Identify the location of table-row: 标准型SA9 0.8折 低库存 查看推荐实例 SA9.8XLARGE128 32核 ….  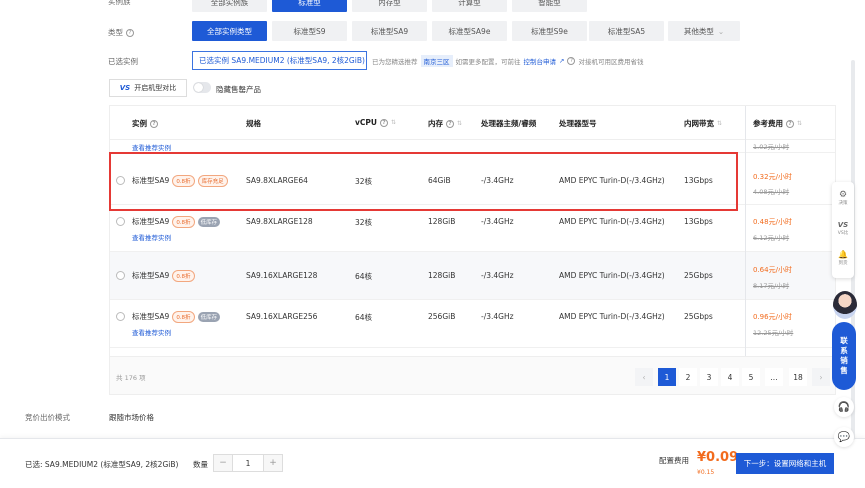
(472, 228).